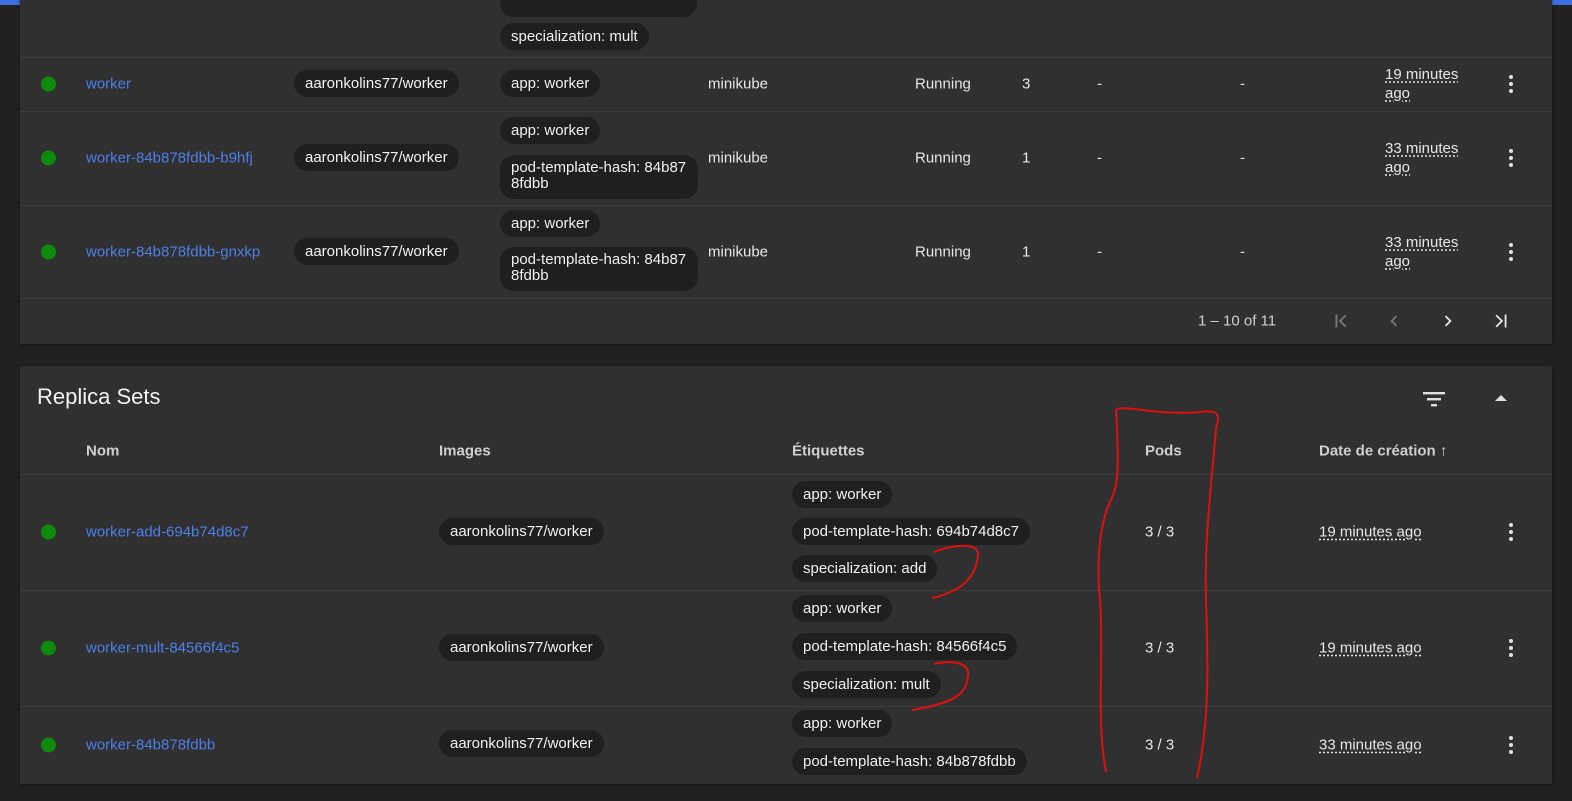 The height and width of the screenshot is (801, 1572). What do you see at coordinates (1501, 398) in the screenshot?
I see `collapse-icon` at bounding box center [1501, 398].